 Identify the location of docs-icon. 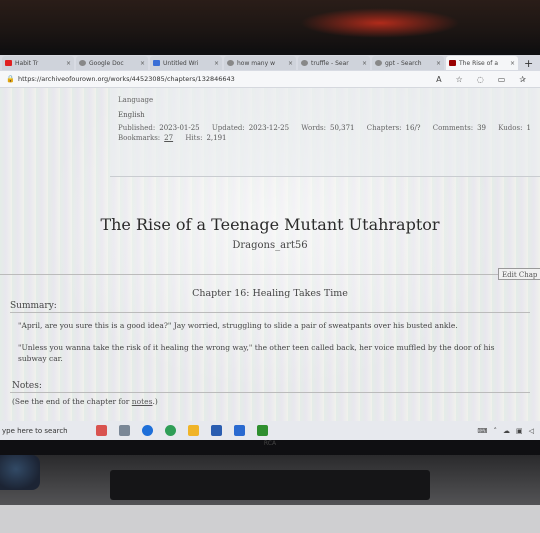
(156, 63).